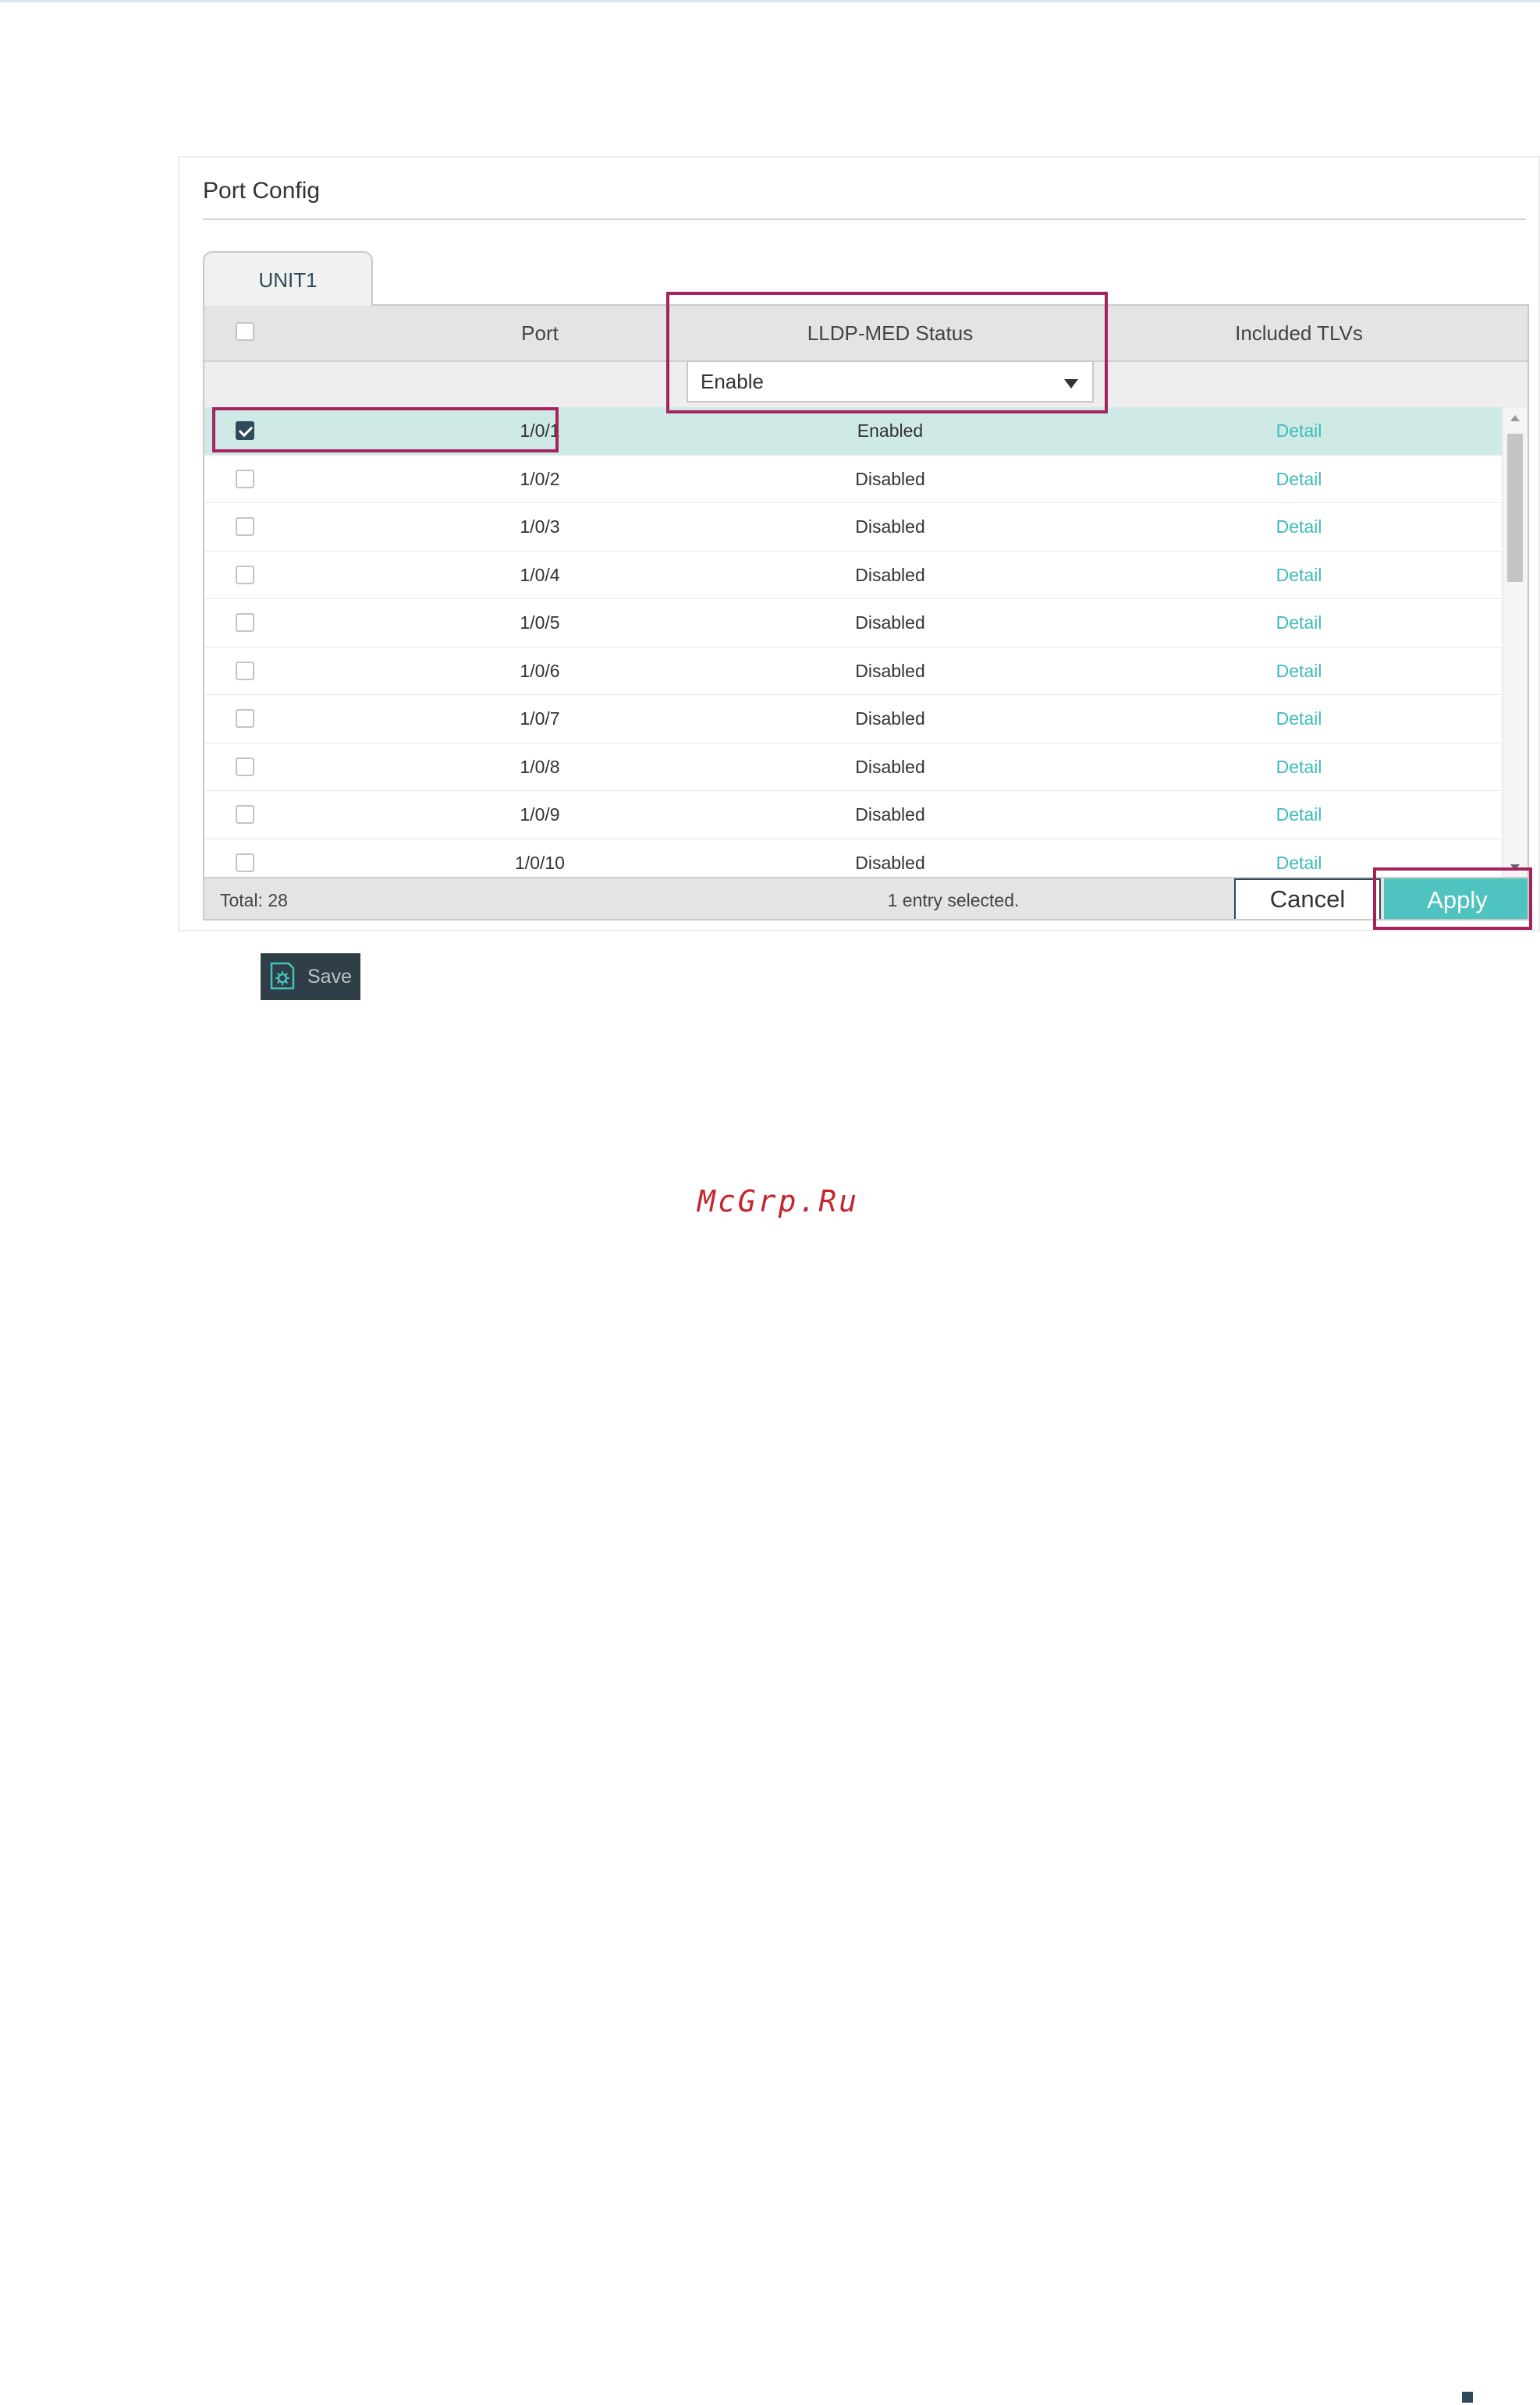 The width and height of the screenshot is (1540, 2405). I want to click on cancel-button: Cancel, so click(1307, 898).